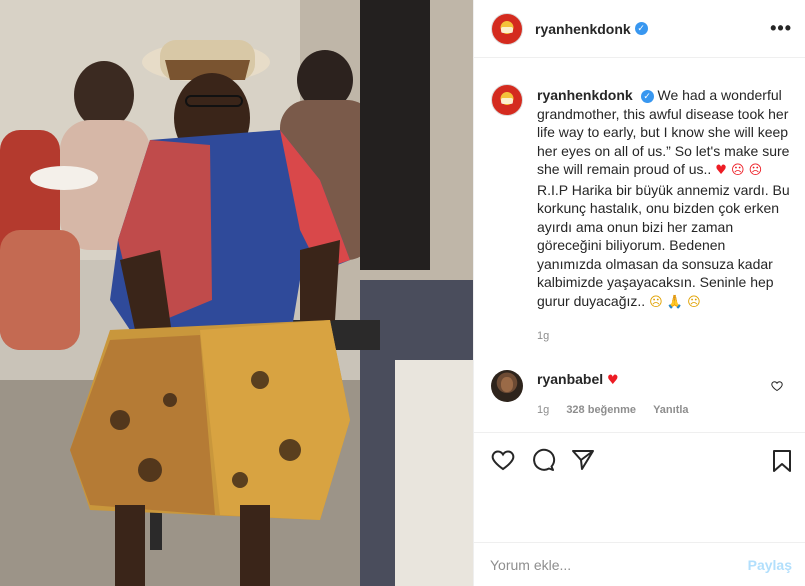 This screenshot has height=586, width=805. I want to click on comment-likes: 328 beğenme, so click(601, 410).